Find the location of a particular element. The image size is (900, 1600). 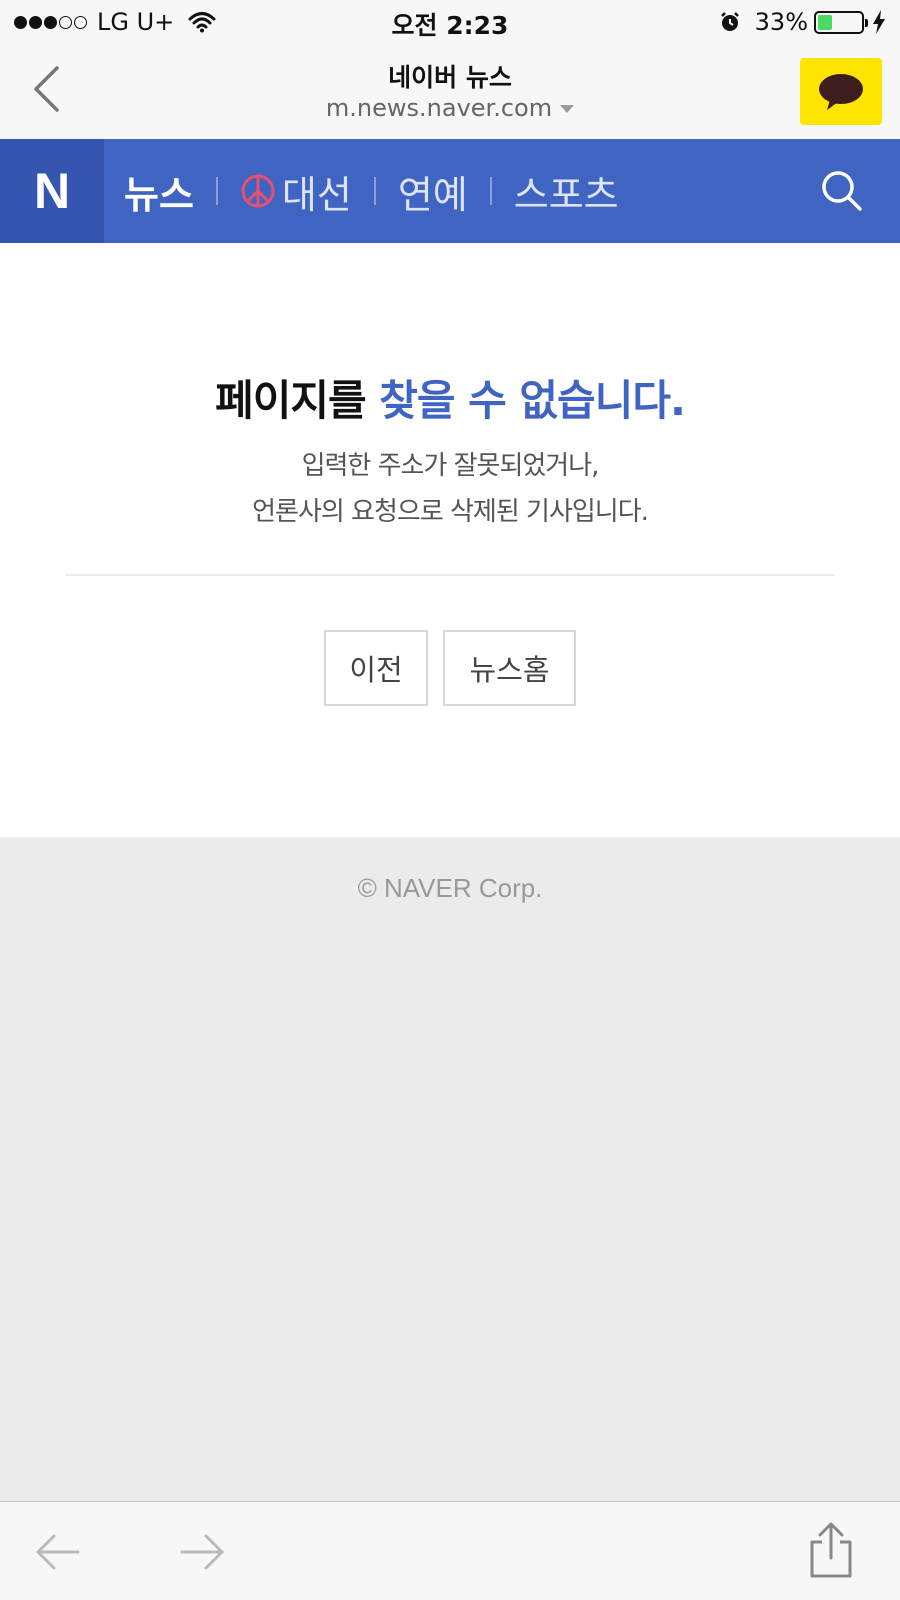

back-arrow-icon is located at coordinates (57, 1554).